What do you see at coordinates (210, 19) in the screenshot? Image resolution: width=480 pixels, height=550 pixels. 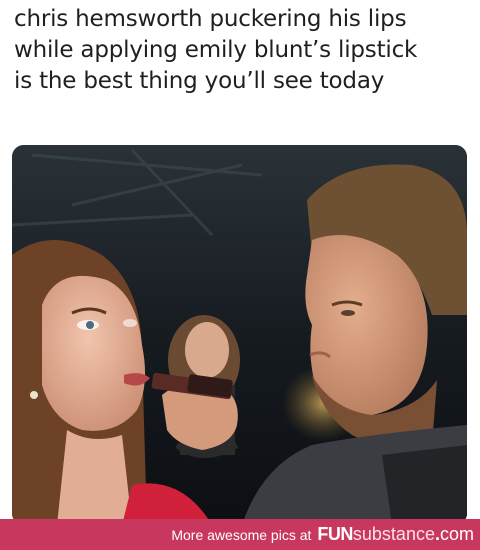 I see `caption-line-1: chris hemsworth puckering his lips` at bounding box center [210, 19].